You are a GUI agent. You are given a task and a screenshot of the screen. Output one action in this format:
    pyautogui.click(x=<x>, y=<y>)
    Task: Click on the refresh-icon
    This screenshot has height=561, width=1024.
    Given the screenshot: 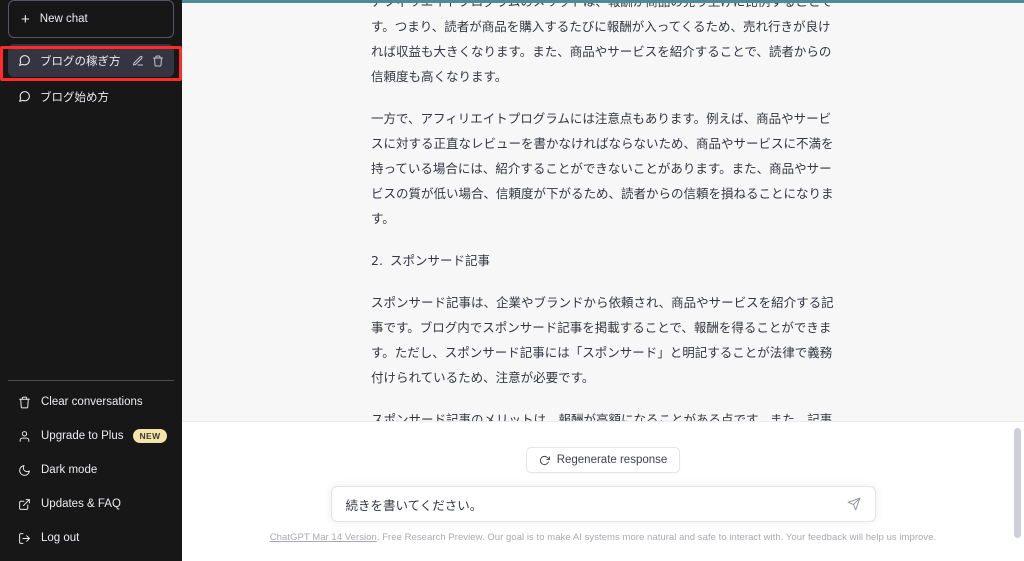 What is the action you would take?
    pyautogui.click(x=544, y=460)
    